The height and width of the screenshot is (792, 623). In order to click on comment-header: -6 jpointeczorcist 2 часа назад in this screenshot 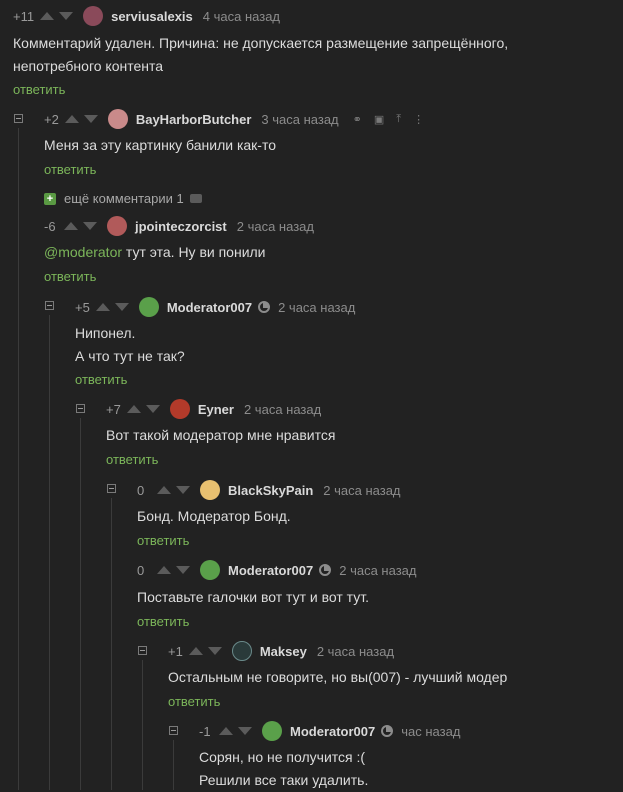, I will do `click(179, 226)`.